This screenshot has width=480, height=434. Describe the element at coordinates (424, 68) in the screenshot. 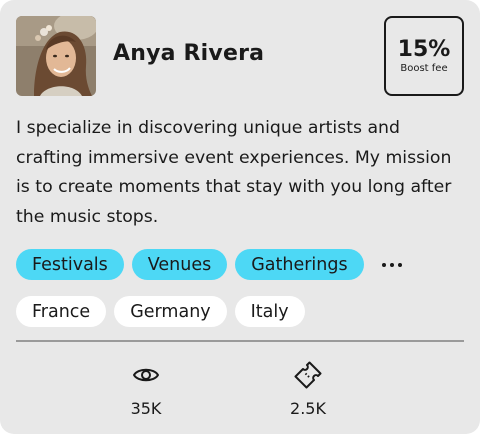

I see `boost-fee-label: Boost fee` at that location.